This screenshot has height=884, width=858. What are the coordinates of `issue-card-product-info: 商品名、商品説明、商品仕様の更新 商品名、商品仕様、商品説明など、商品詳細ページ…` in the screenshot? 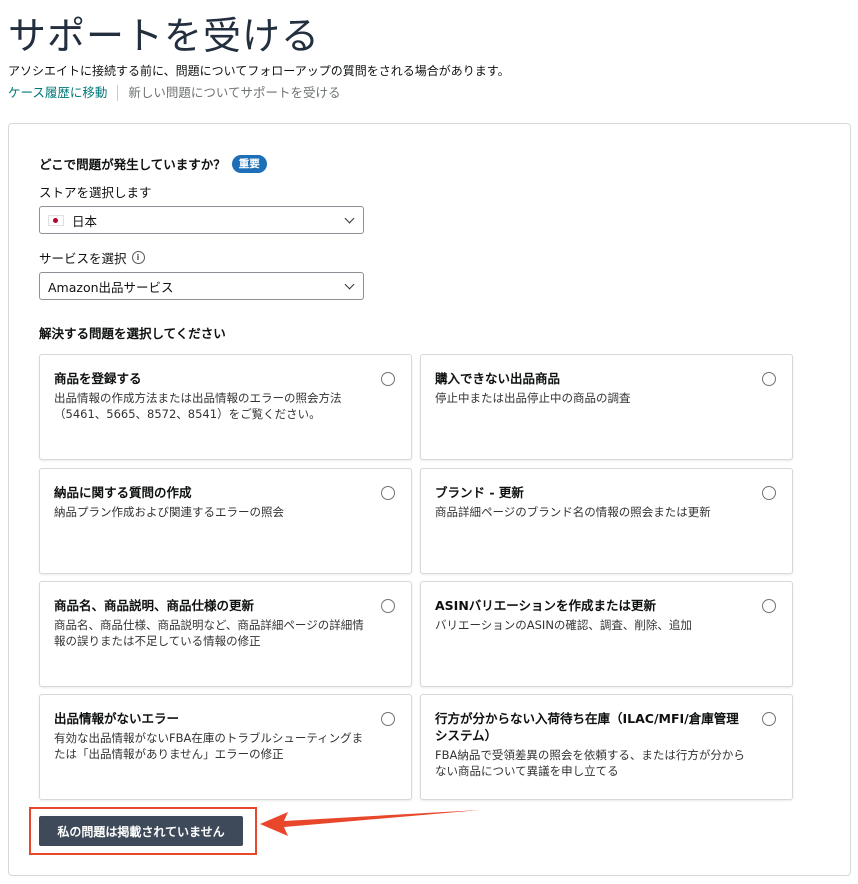 It's located at (225, 634).